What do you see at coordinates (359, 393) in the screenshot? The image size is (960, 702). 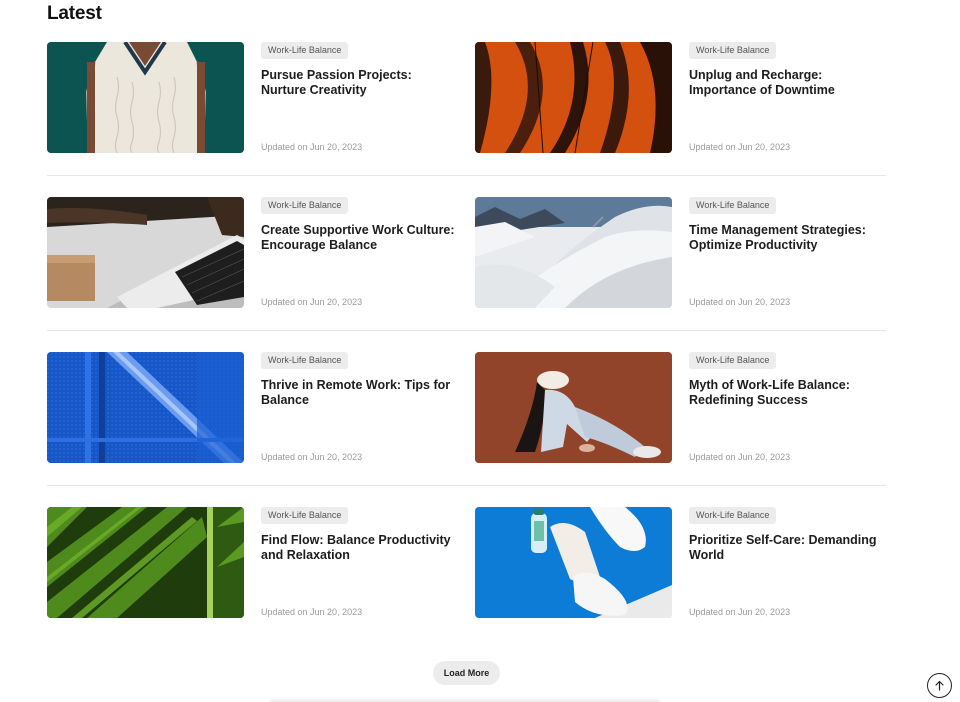 I see `article-title: Thrive in Remote Work: Tips for Balance` at bounding box center [359, 393].